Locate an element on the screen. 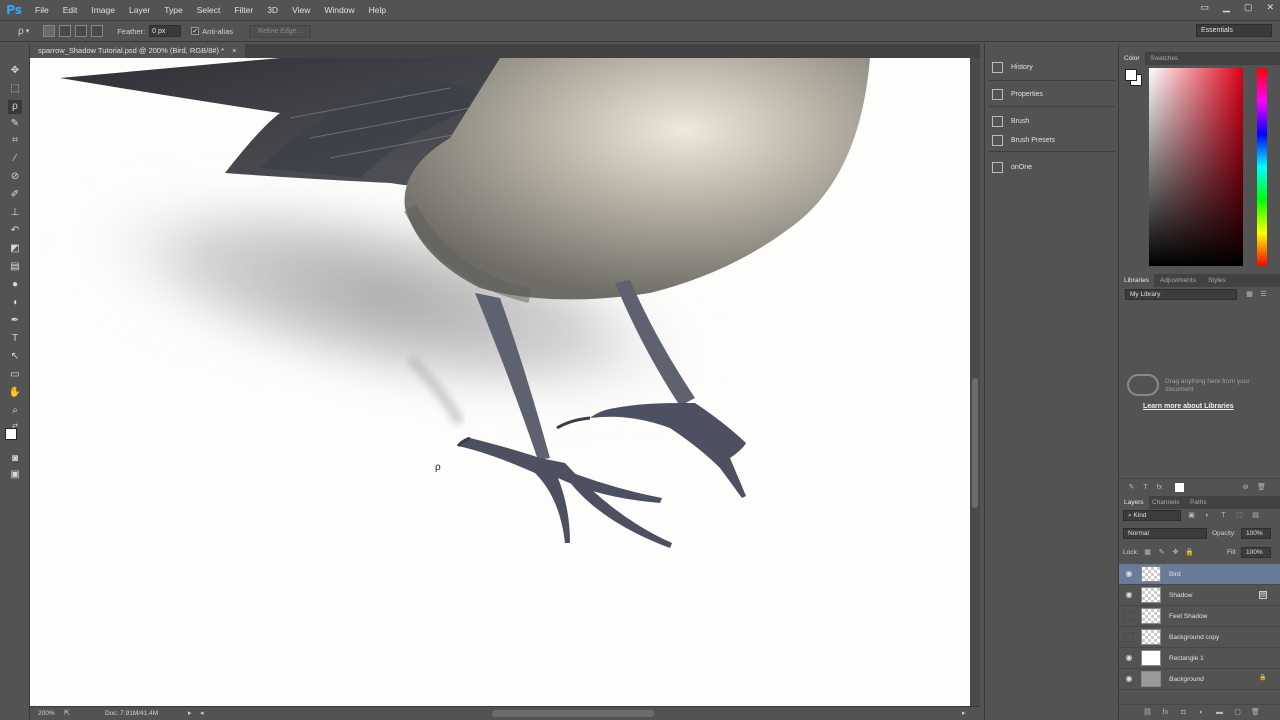  quick-selection-tool-icon: ✎ is located at coordinates (15, 124).